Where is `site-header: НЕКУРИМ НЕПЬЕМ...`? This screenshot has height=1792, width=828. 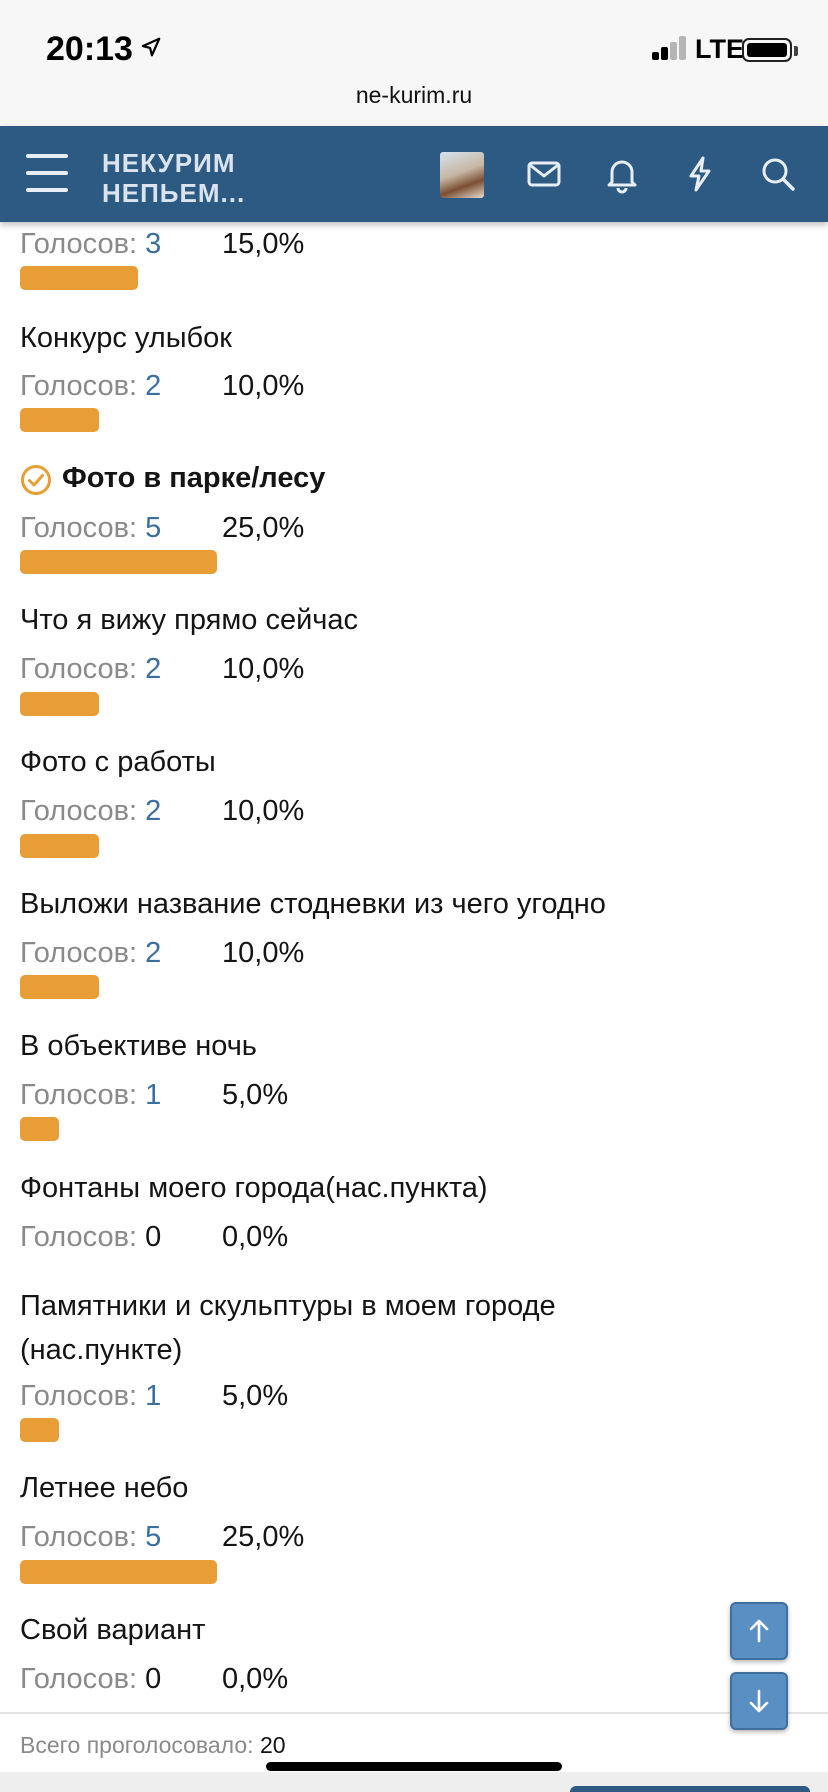 site-header: НЕКУРИМ НЕПЬЕМ... is located at coordinates (414, 174).